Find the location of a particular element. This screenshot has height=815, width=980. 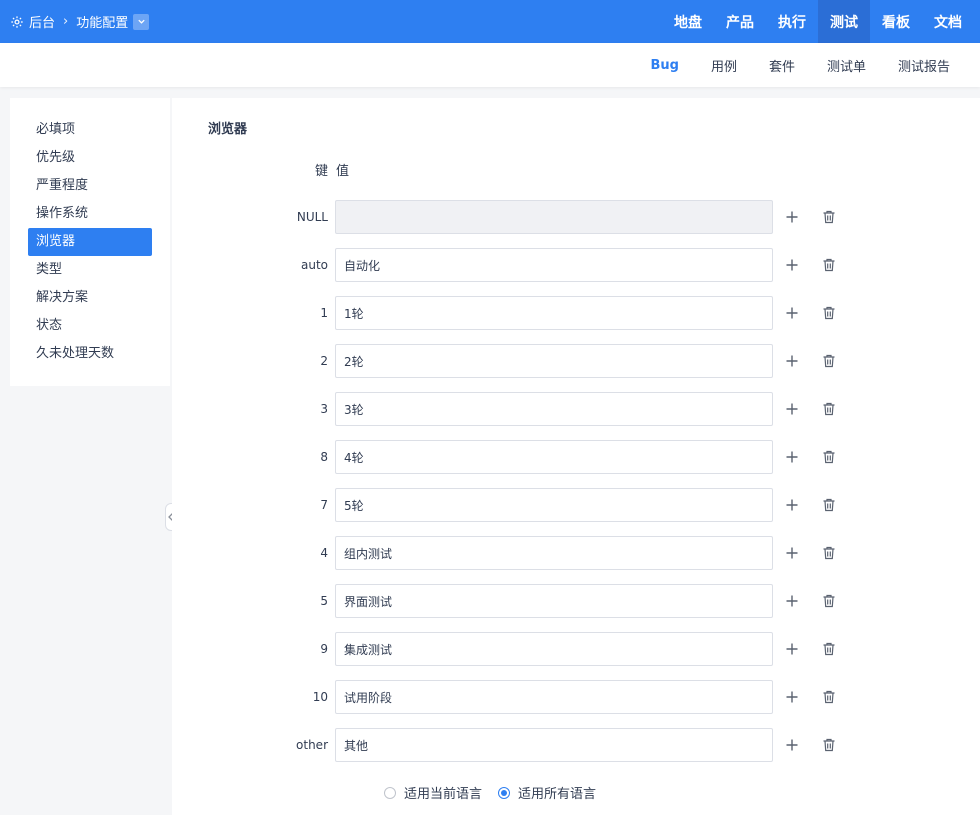

sidebar-item: 浏览器 is located at coordinates (90, 242).